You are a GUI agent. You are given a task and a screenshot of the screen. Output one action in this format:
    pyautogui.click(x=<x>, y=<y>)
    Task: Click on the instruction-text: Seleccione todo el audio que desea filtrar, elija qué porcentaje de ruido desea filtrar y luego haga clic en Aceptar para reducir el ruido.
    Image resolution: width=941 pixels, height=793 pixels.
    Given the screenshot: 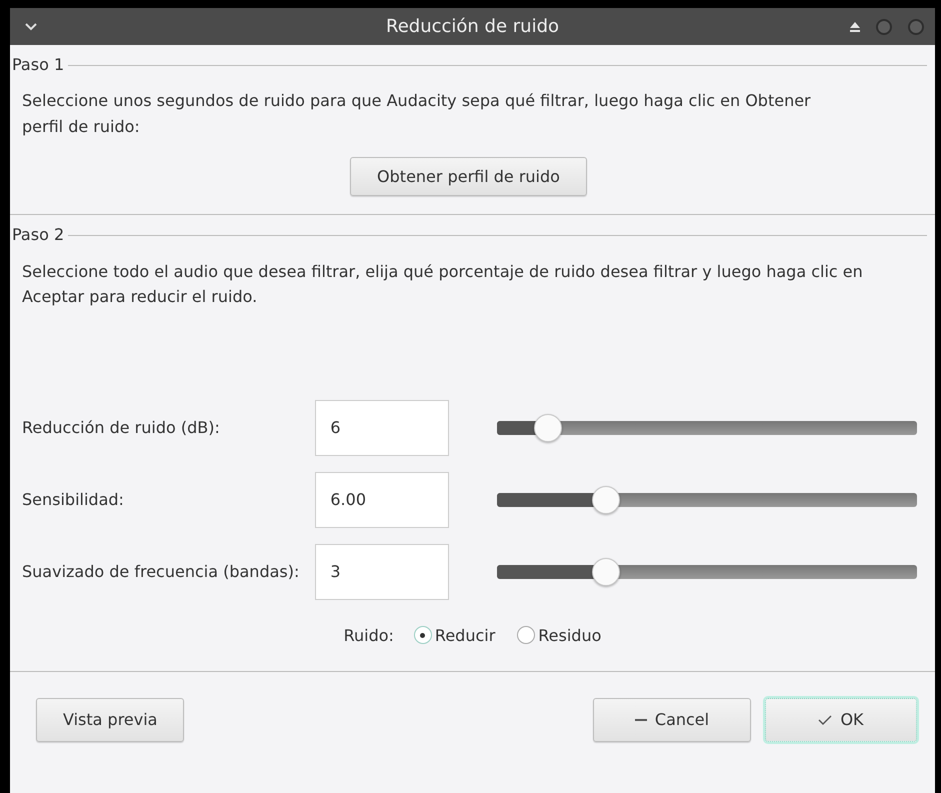 What is the action you would take?
    pyautogui.click(x=443, y=284)
    